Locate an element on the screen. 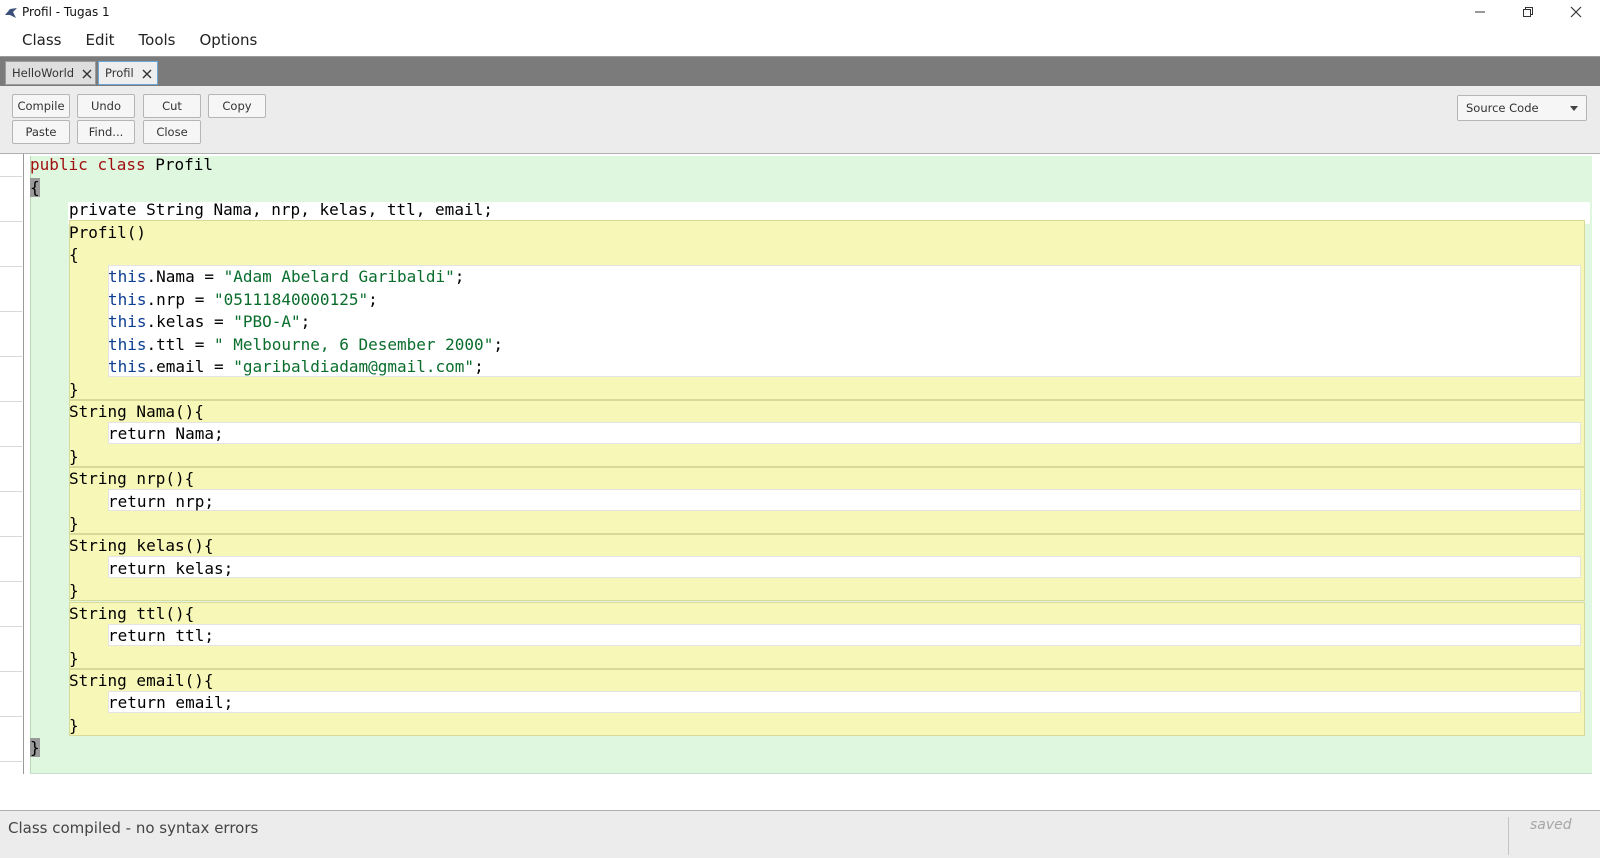 This screenshot has height=858, width=1600. restore-button is located at coordinates (1528, 12).